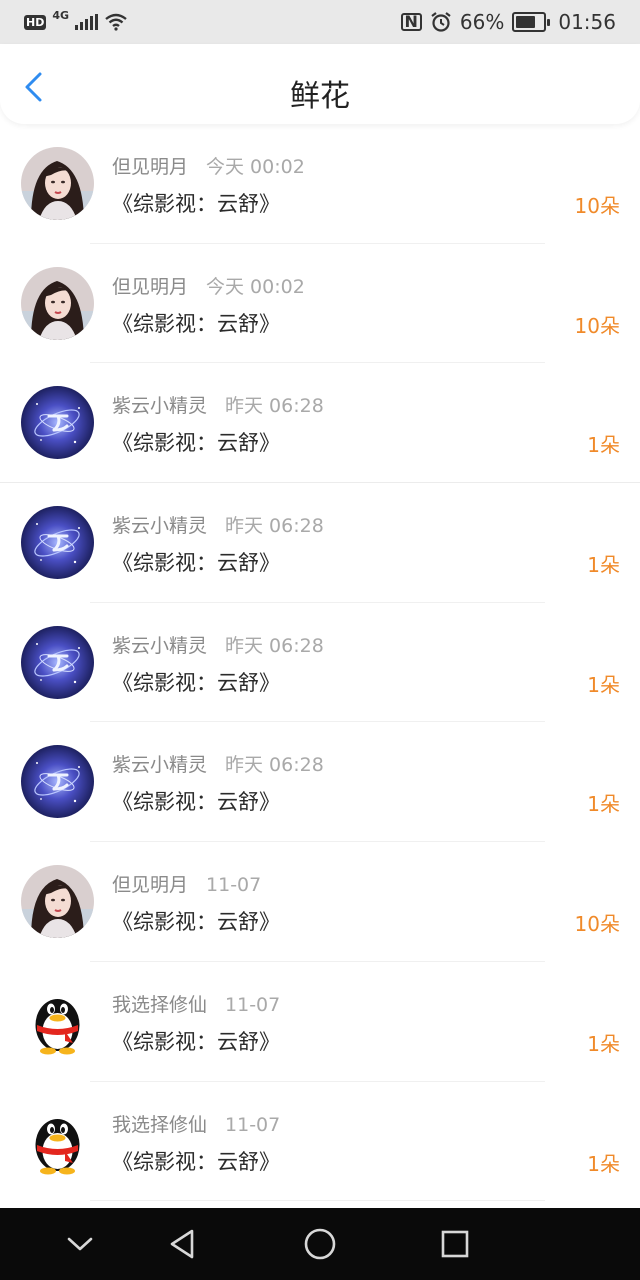 The width and height of the screenshot is (640, 1280). What do you see at coordinates (61, 15) in the screenshot?
I see `network-type: 4G` at bounding box center [61, 15].